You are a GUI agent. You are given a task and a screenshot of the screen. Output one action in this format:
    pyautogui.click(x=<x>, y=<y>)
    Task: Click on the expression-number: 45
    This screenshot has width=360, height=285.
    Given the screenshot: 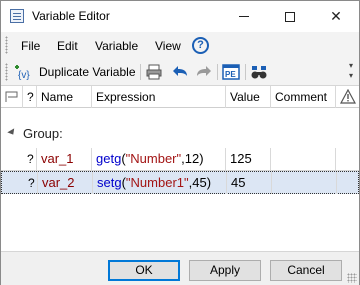 What is the action you would take?
    pyautogui.click(x=199, y=182)
    